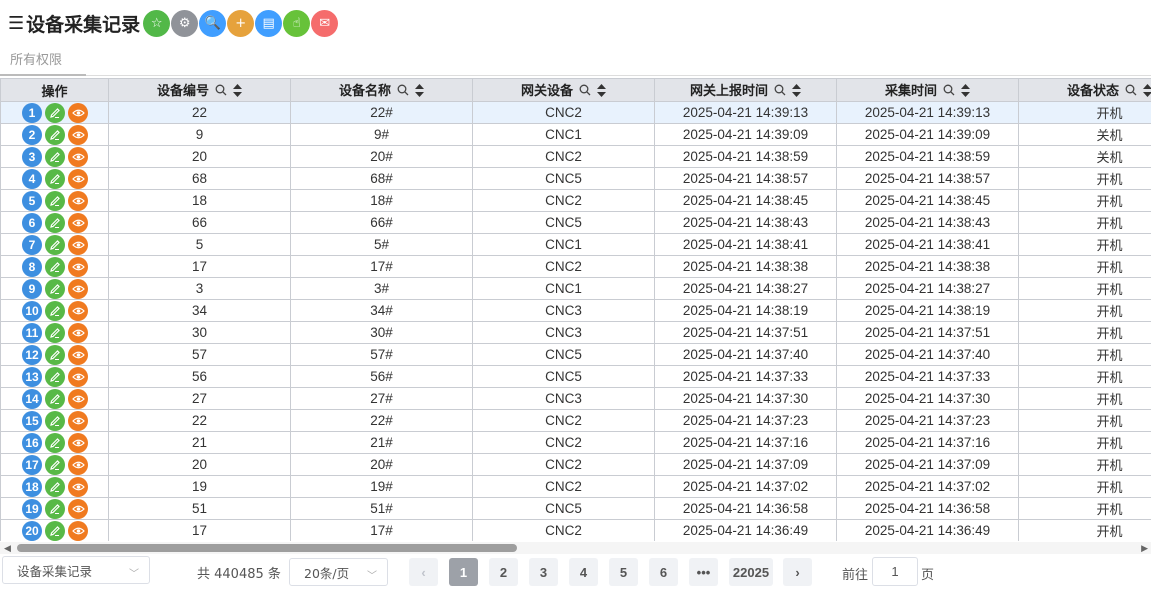  I want to click on page-button-1: 1, so click(463, 572).